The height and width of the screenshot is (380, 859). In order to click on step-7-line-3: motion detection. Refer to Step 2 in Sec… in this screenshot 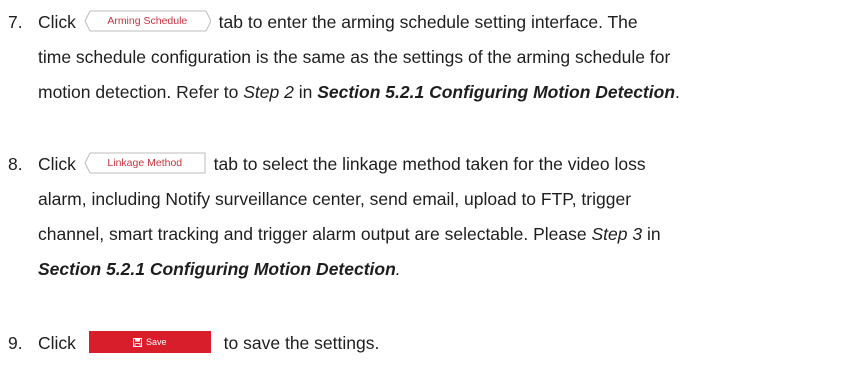, I will do `click(359, 92)`.